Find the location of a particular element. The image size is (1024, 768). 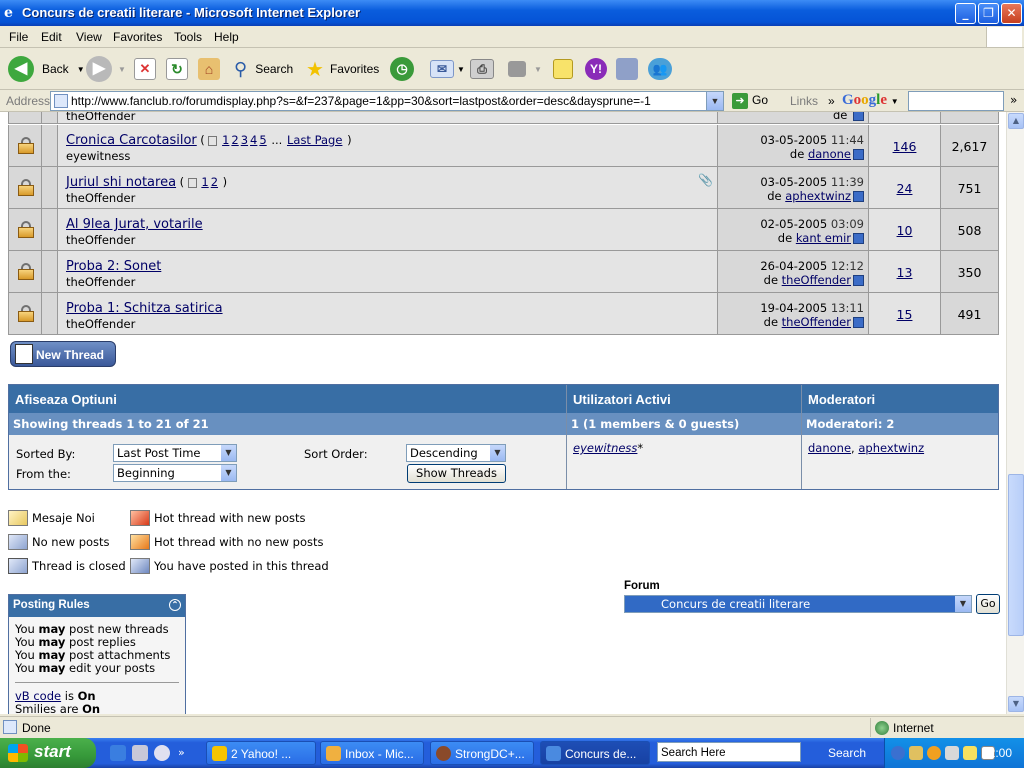

scroll-thumb is located at coordinates (1016, 555).